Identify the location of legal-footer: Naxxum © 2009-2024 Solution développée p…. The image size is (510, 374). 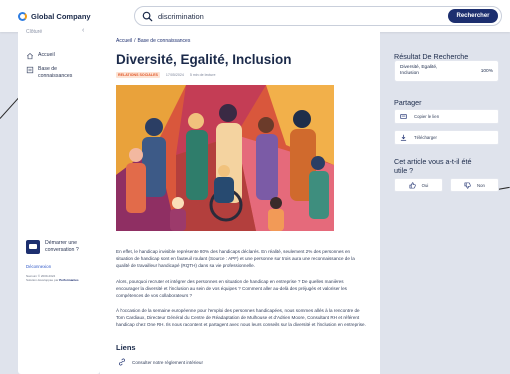
(52, 278).